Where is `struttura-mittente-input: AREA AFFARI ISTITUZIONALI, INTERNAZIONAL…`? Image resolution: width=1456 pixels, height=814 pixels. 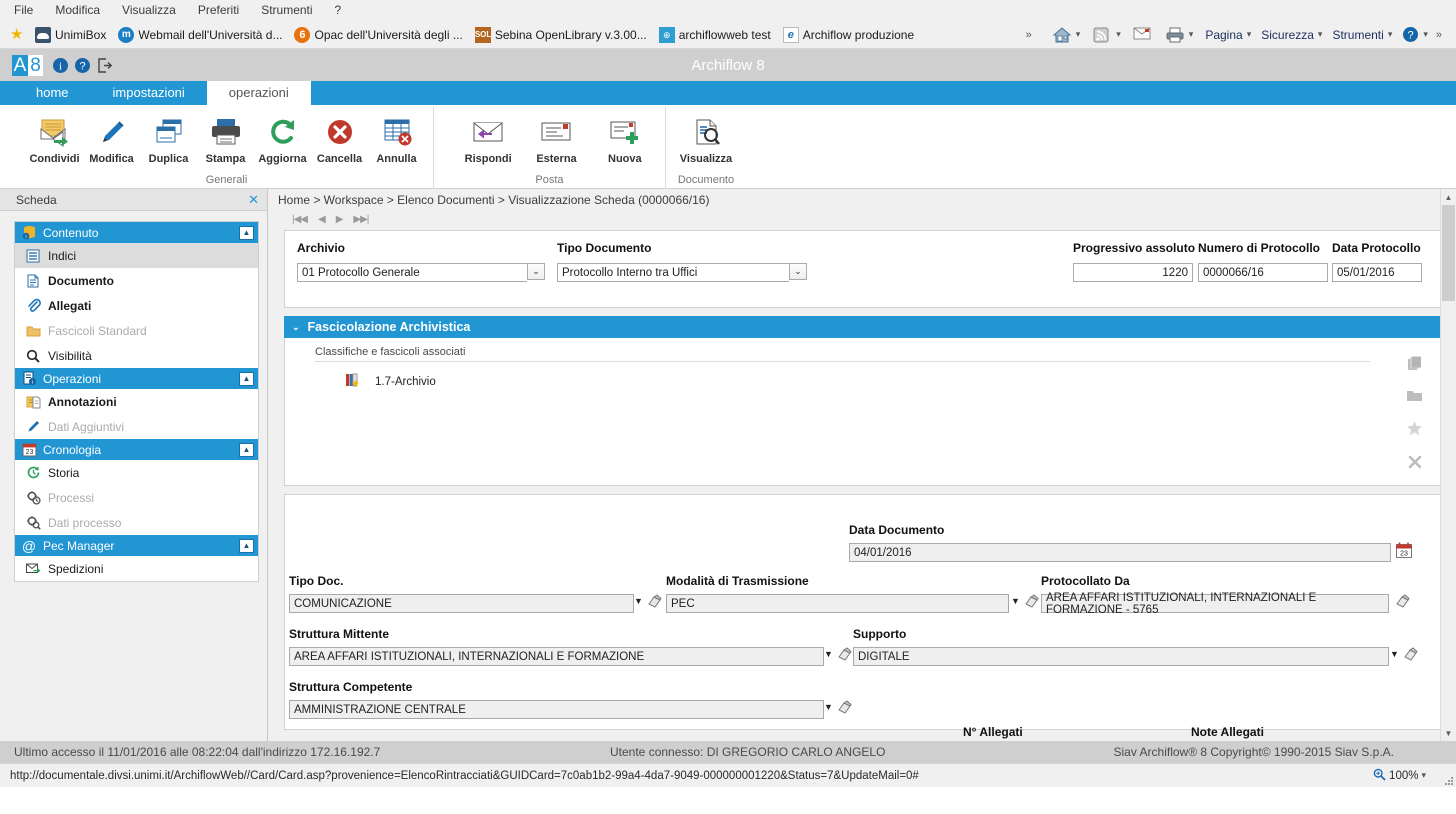
struttura-mittente-input: AREA AFFARI ISTITUZIONALI, INTERNAZIONAL… is located at coordinates (556, 656).